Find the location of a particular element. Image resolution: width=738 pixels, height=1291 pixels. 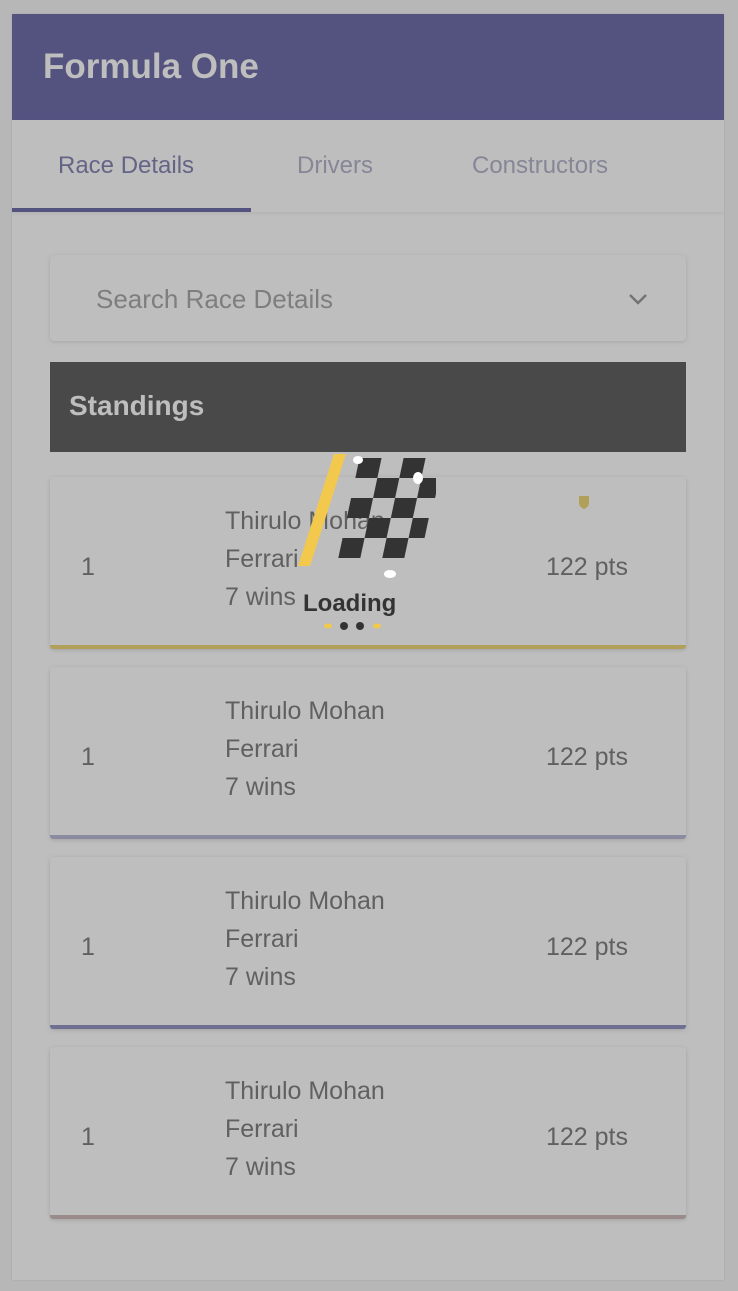

checkered-flag-icon is located at coordinates (367, 516).